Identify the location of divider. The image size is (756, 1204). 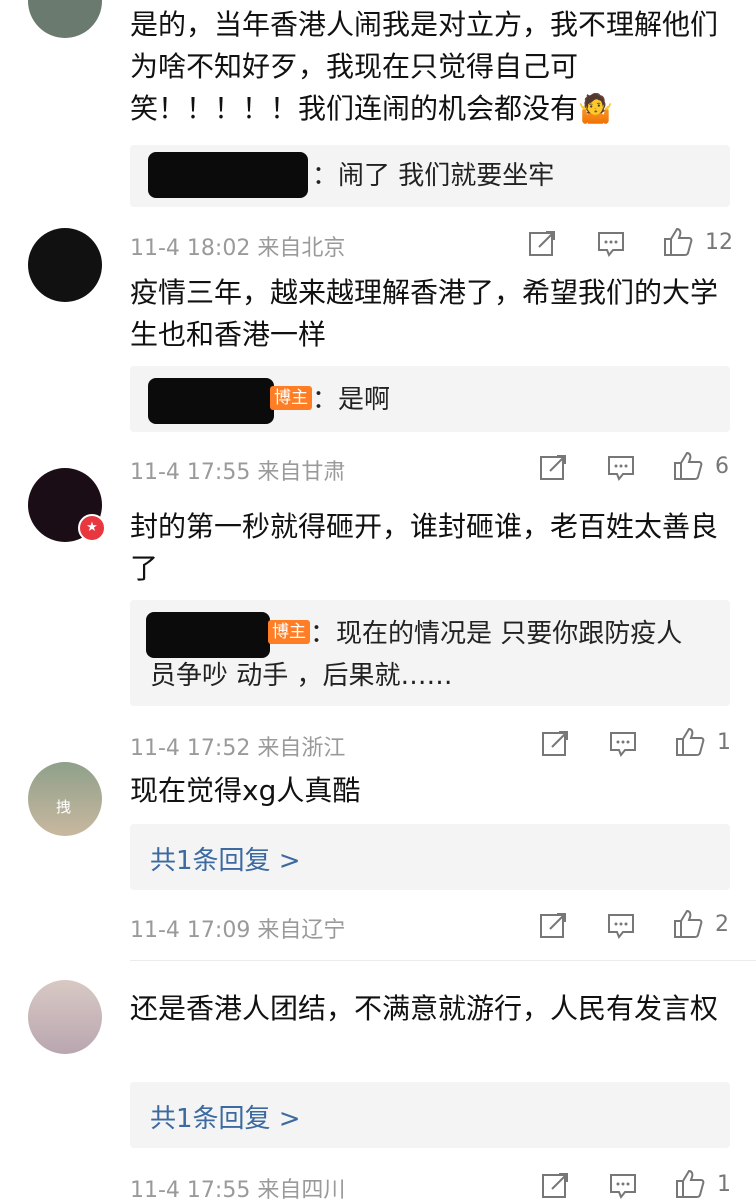
(443, 960).